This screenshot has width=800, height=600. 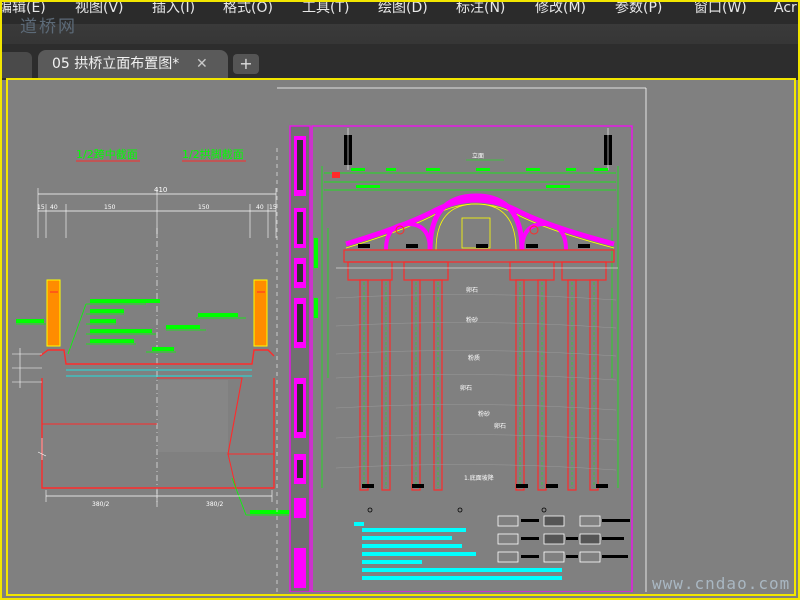 What do you see at coordinates (325, 9) in the screenshot?
I see `menu-tools: 工具(T)` at bounding box center [325, 9].